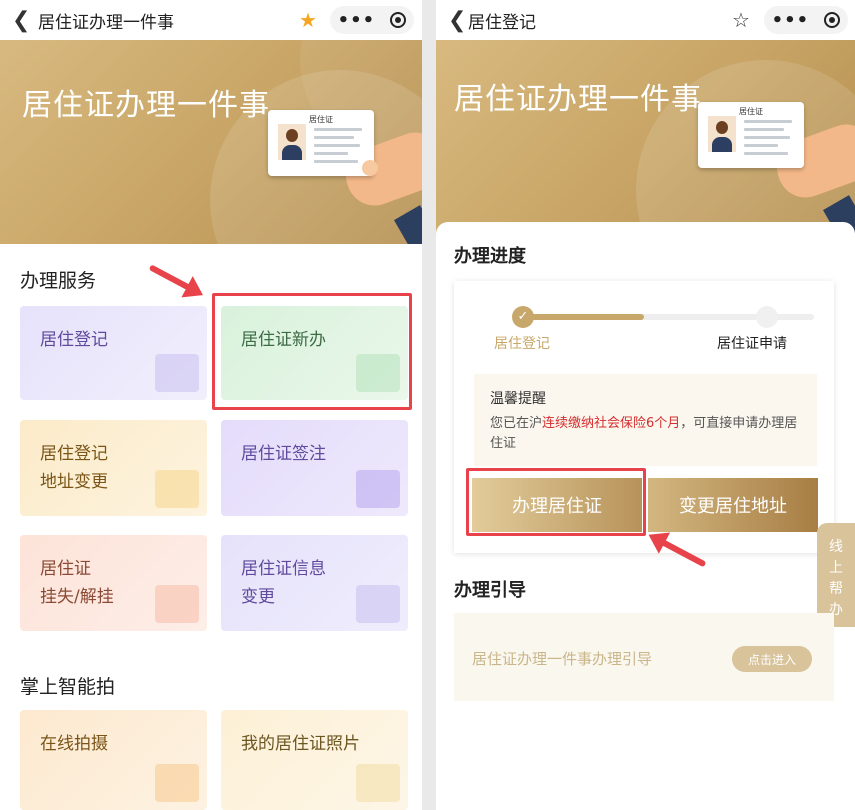  Describe the element at coordinates (645, 20) in the screenshot. I see `nav-bar: ❮ 居住登记 ☆ •••` at that location.